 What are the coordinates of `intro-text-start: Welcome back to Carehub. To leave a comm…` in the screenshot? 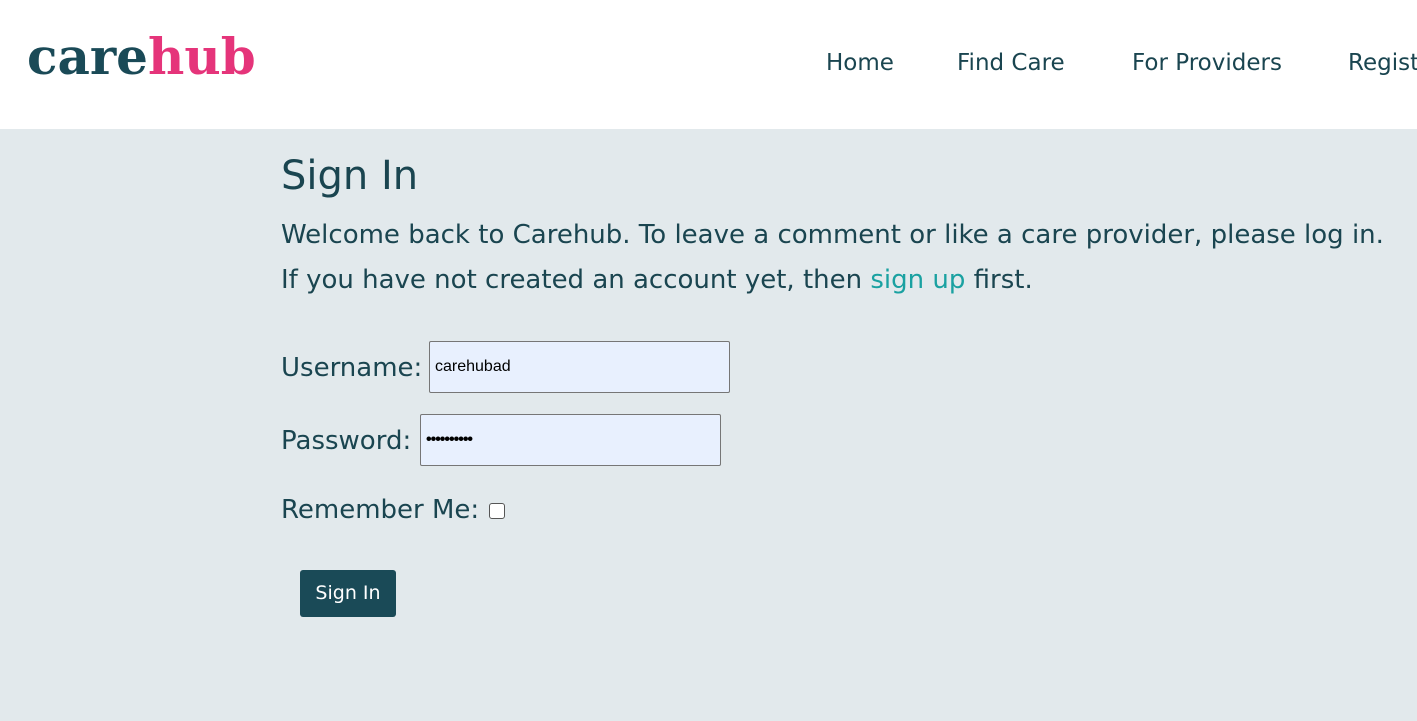 It's located at (832, 257).